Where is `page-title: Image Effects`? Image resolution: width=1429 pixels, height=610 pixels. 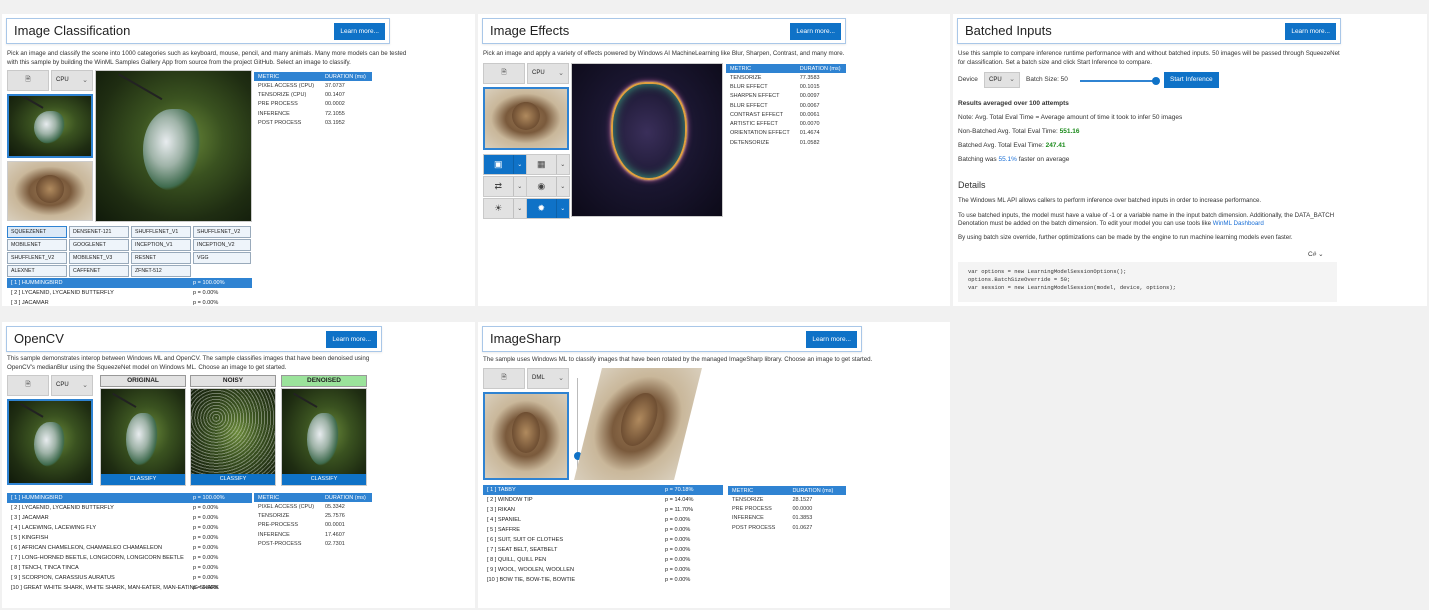
page-title: Image Effects is located at coordinates (530, 30).